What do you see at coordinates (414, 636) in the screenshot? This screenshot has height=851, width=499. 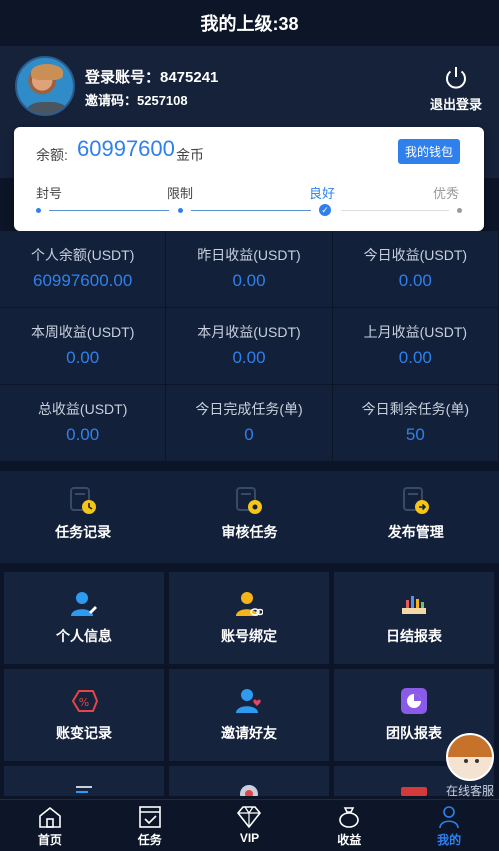 I see `menu-item-label: 日结报表` at bounding box center [414, 636].